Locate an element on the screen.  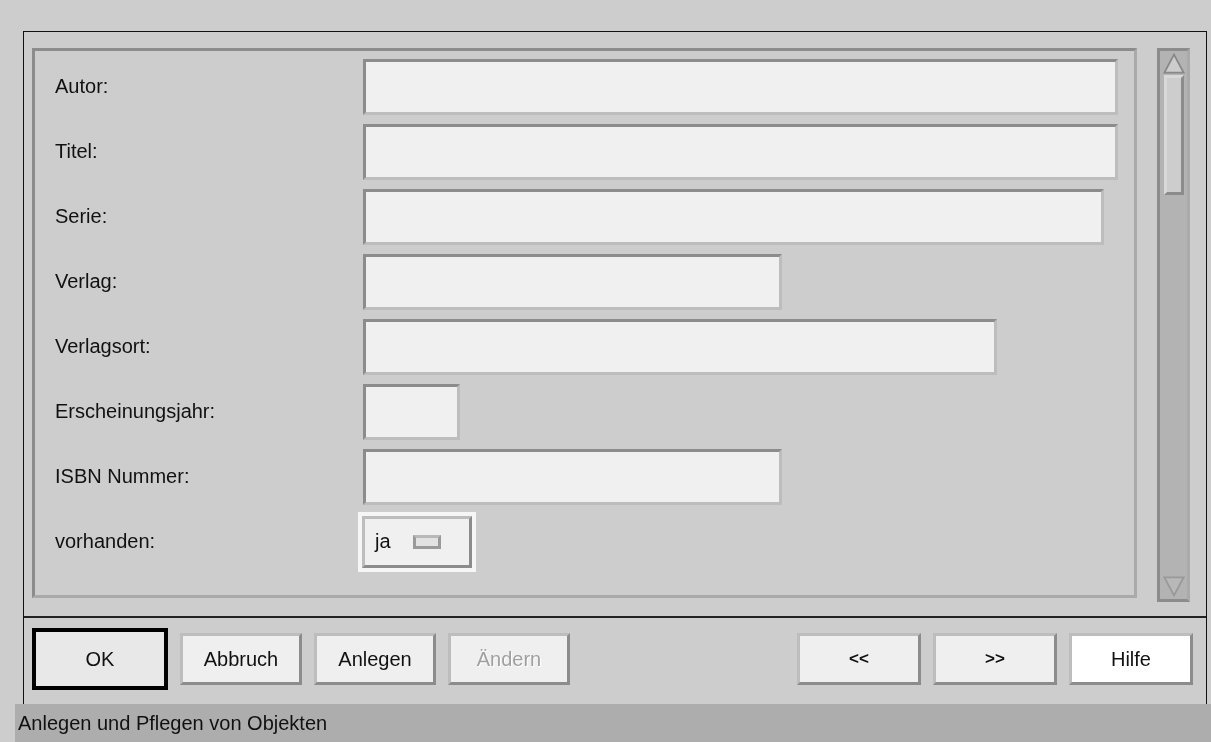
field-label: vorhanden: is located at coordinates (106, 541).